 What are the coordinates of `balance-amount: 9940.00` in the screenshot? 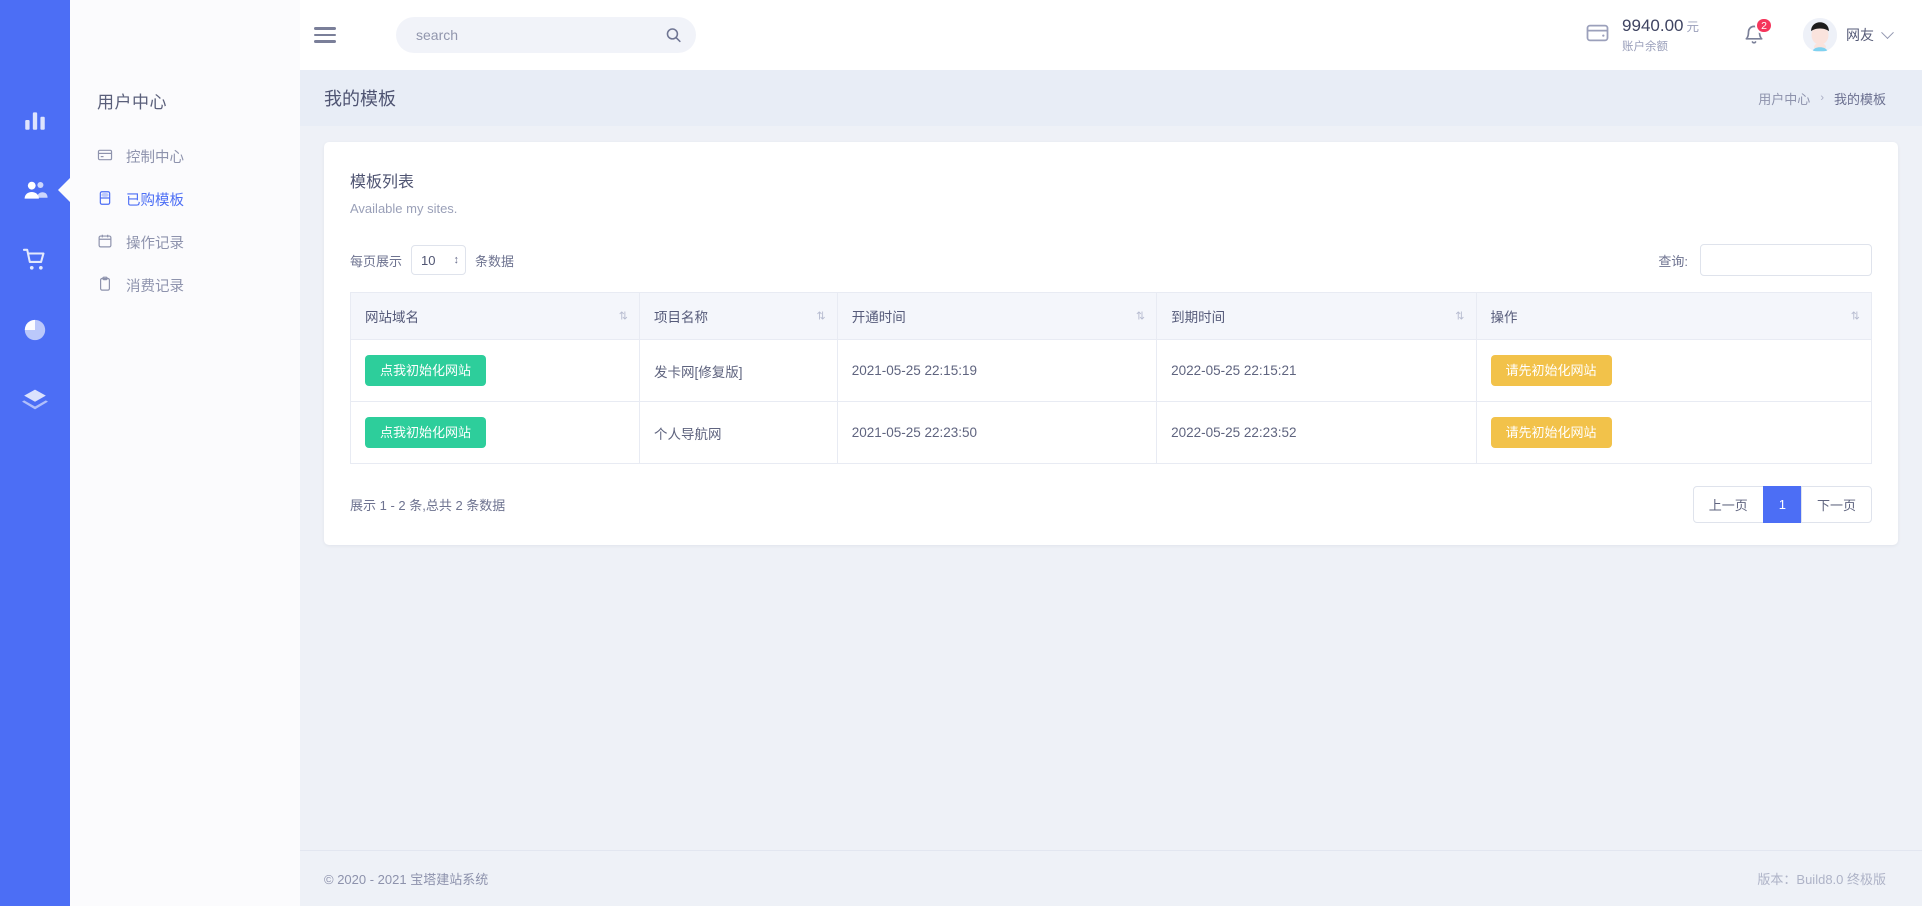 It's located at (1653, 25).